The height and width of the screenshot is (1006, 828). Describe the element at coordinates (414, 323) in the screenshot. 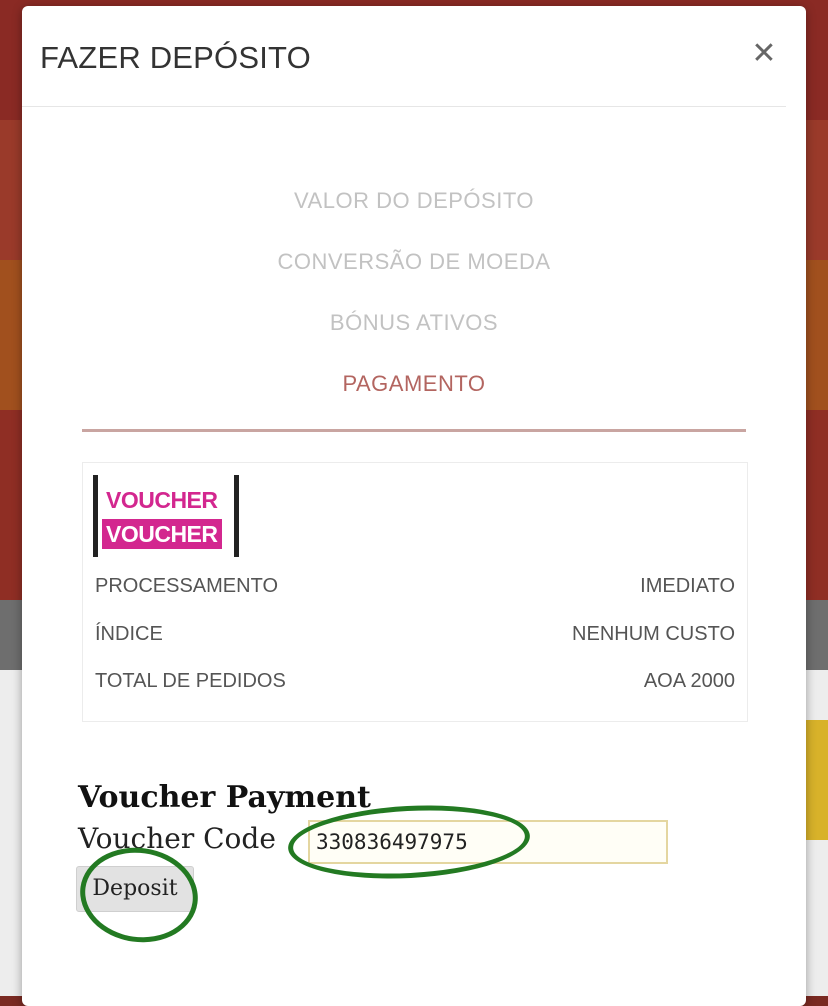

I see `step-active-bonuses: BÓNUS ATIVOS` at that location.